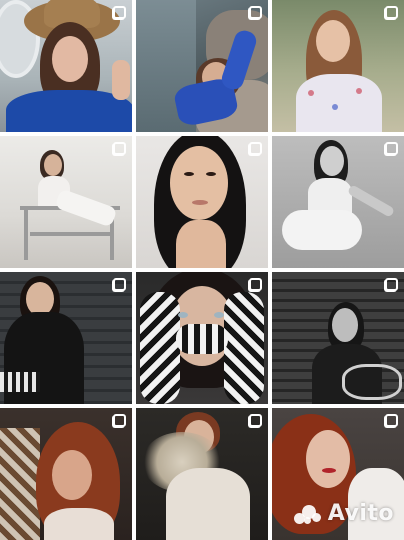 This screenshot has width=404, height=540. I want to click on photo-rocks-woman, so click(202, 66).